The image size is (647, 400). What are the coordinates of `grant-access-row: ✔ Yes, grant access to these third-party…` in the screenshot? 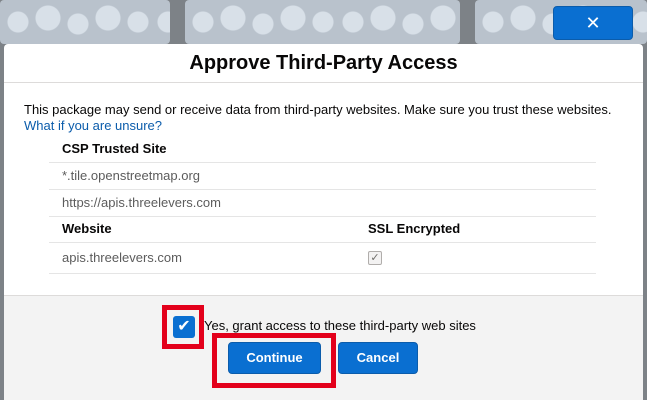 It's located at (323, 327).